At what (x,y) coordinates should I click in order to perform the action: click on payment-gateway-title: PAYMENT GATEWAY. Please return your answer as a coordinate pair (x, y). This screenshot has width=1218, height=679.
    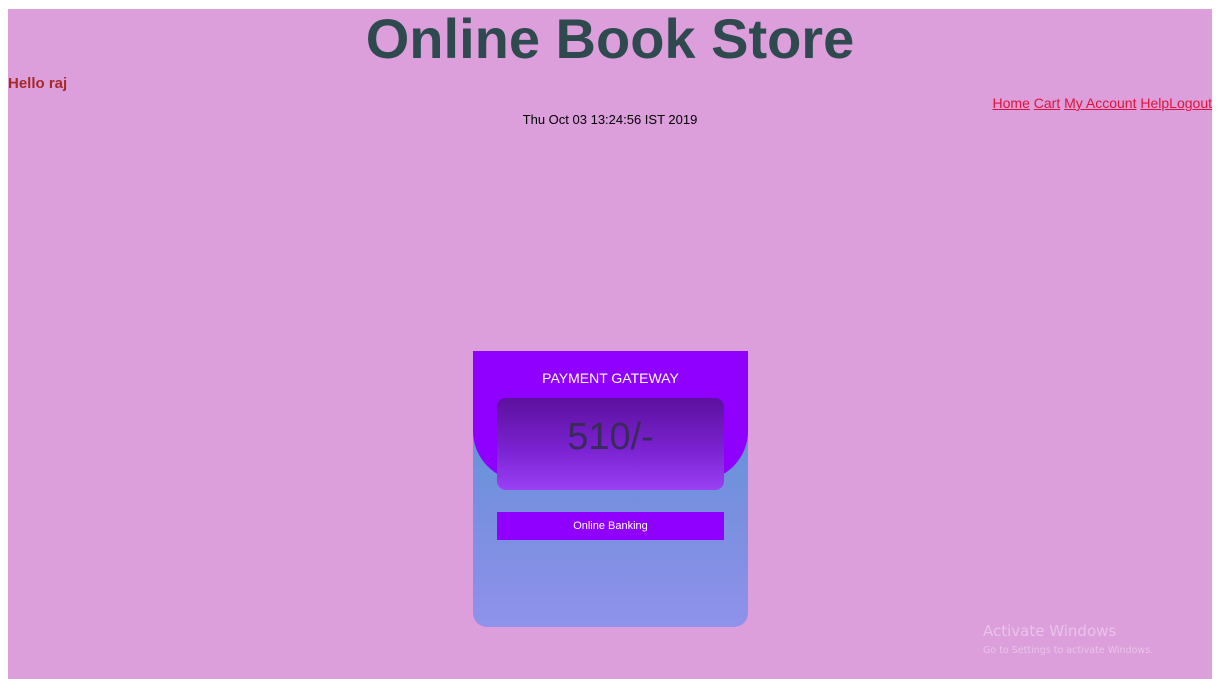
    Looking at the image, I should click on (610, 378).